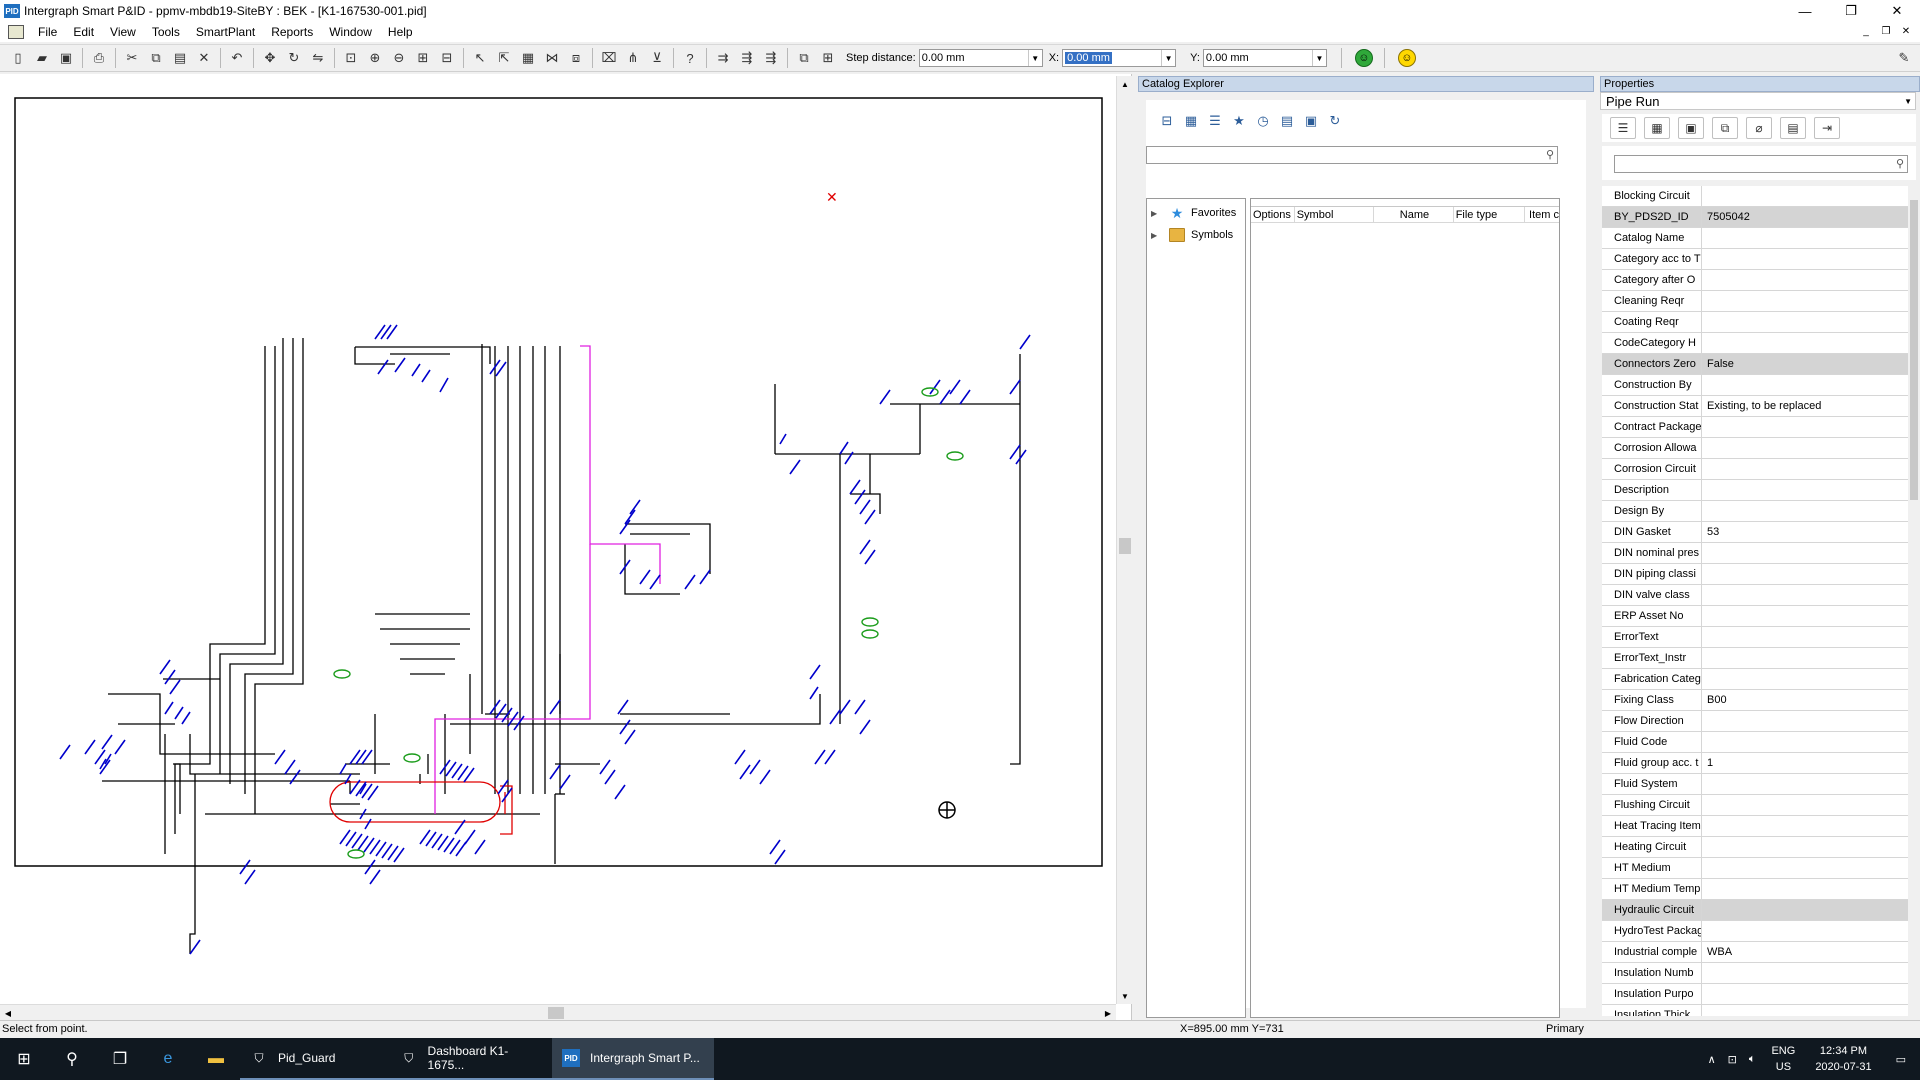  I want to click on properties-search-input: ⚲, so click(1761, 164).